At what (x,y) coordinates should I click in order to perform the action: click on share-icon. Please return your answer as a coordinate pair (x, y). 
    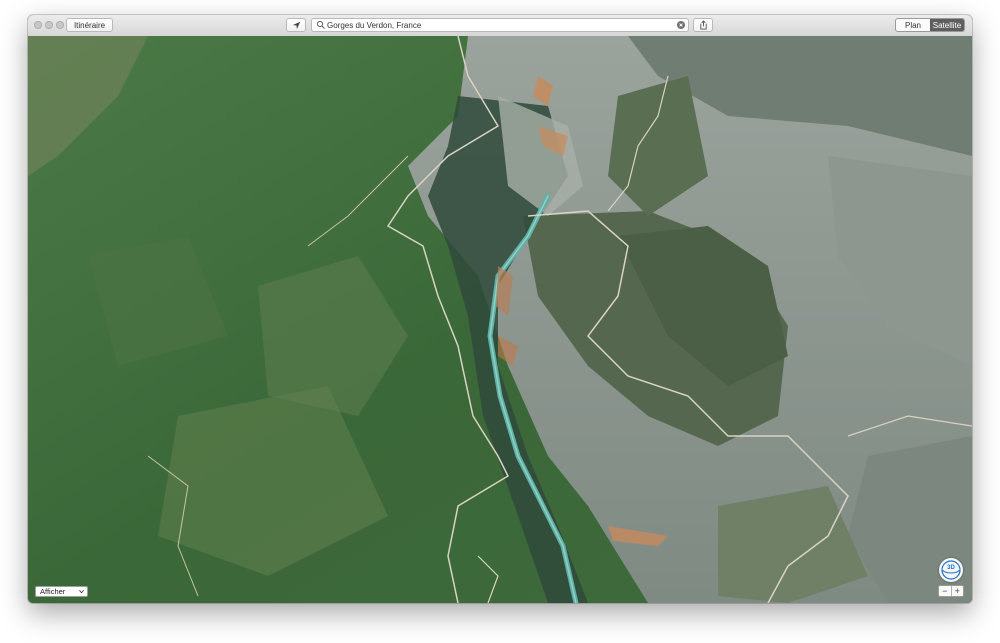
    Looking at the image, I should click on (703, 25).